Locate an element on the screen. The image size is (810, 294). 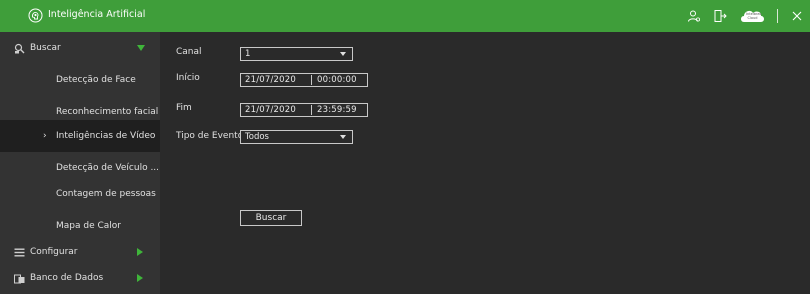
sidebar-item-deteccao-de-face: Detecção de Face is located at coordinates (80, 80).